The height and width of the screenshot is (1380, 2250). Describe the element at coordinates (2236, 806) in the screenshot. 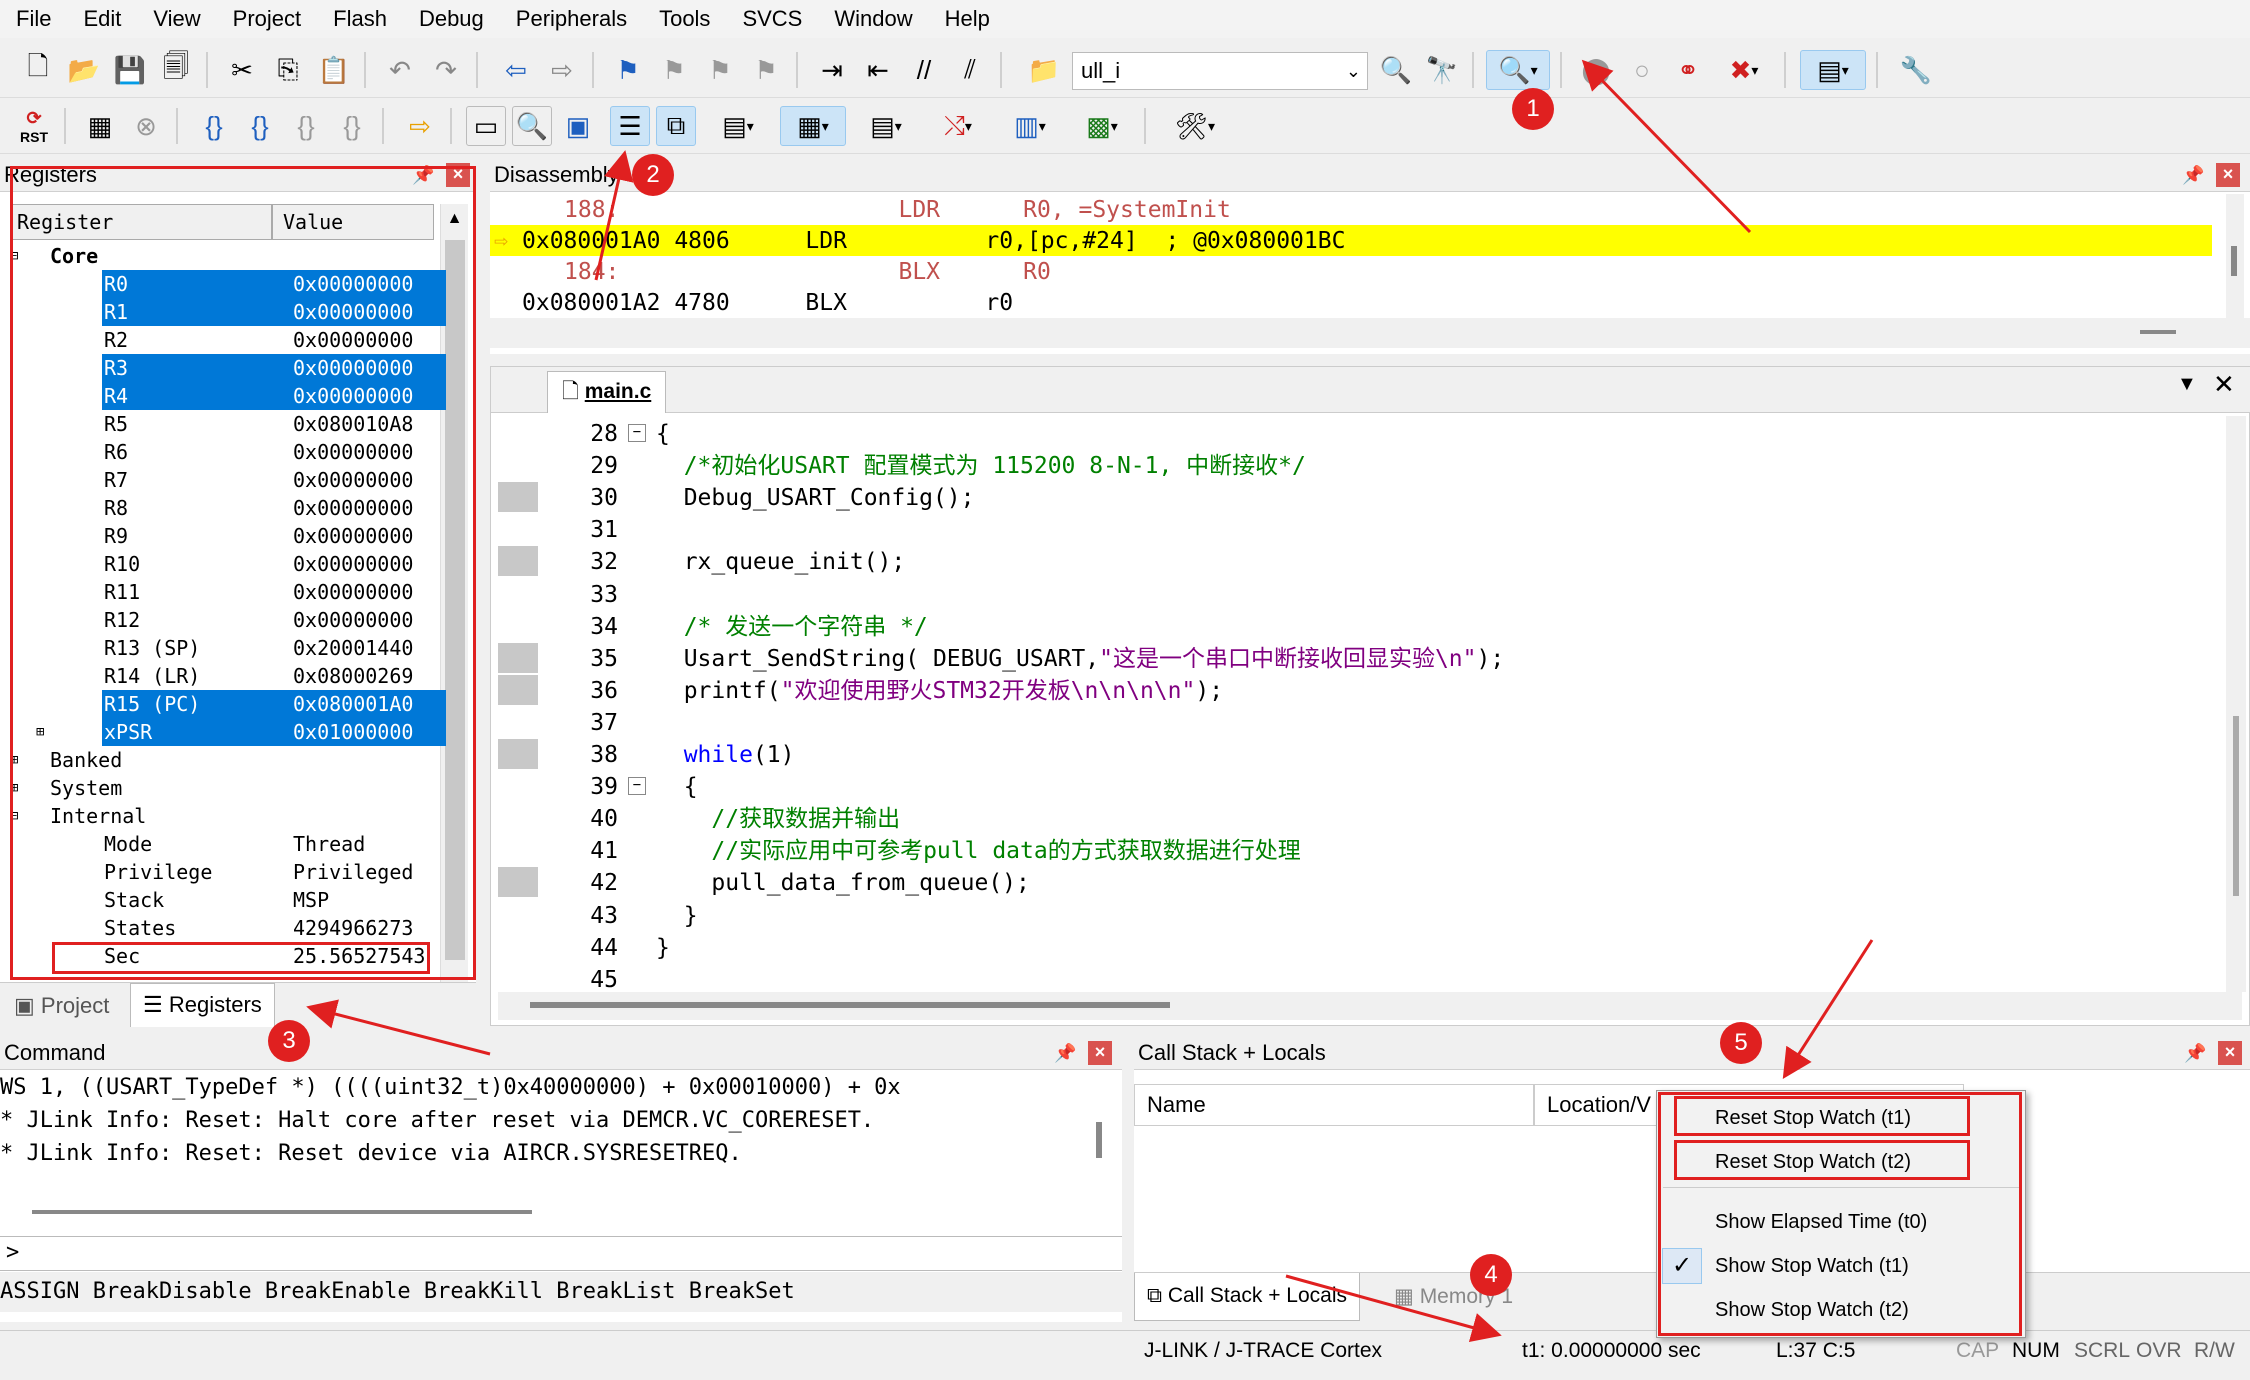

I see `editor-vscroll-thumb` at that location.